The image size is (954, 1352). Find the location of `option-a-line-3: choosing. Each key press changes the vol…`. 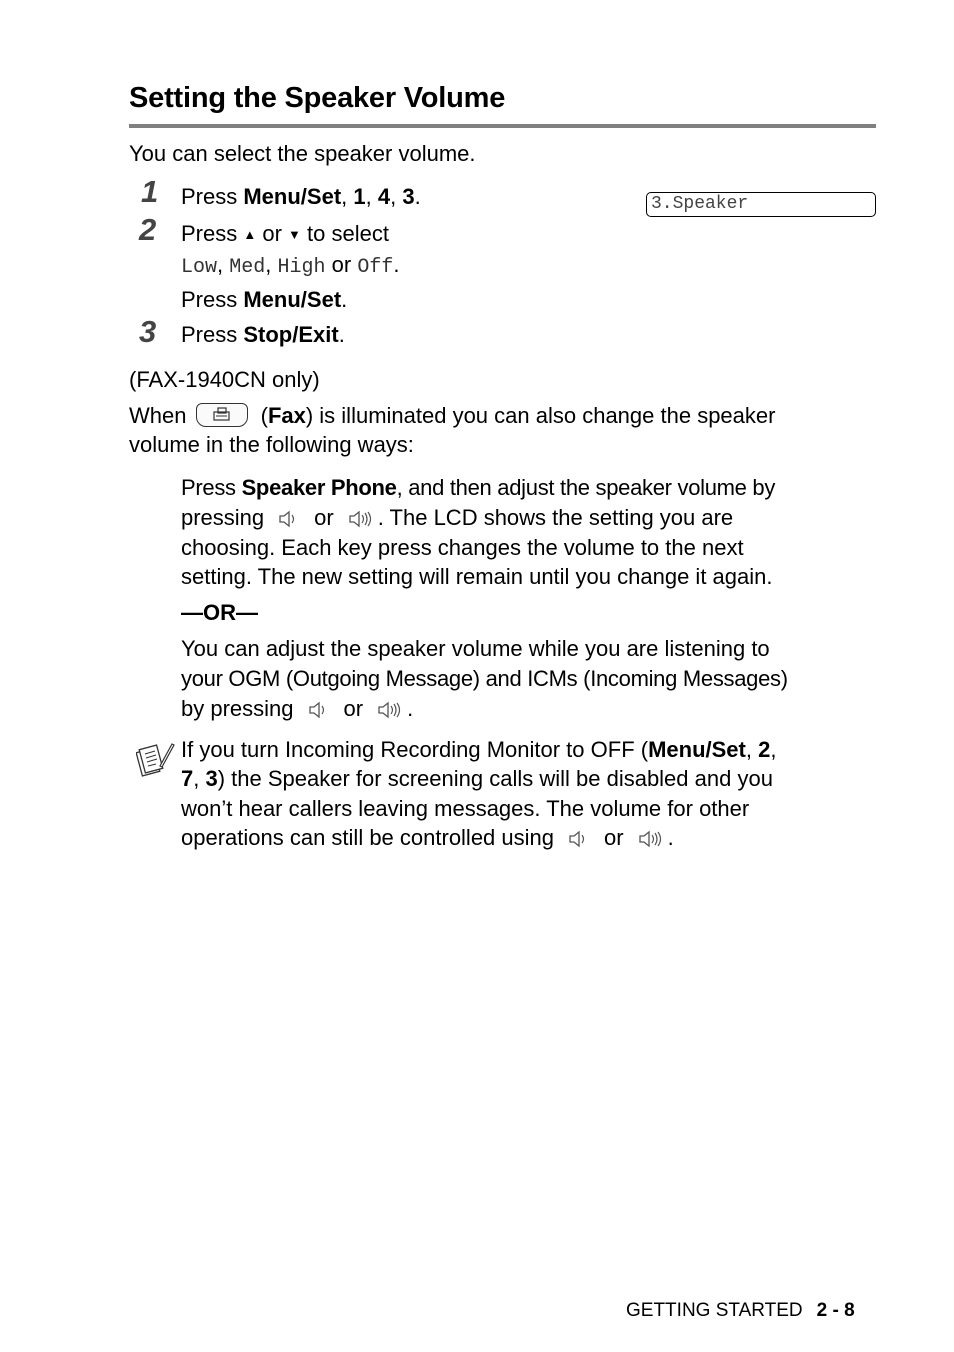

option-a-line-3: choosing. Each key press changes the vol… is located at coordinates (462, 547).